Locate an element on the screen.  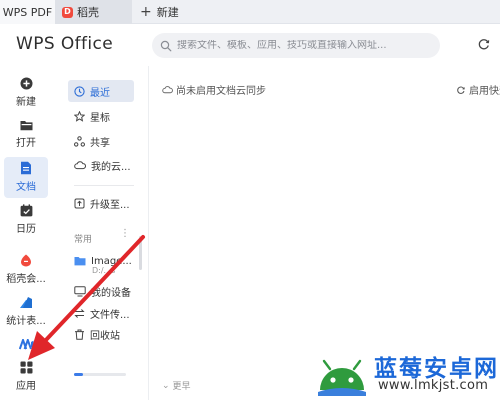
watermark-url: www.lmkjst.com is located at coordinates (433, 385).